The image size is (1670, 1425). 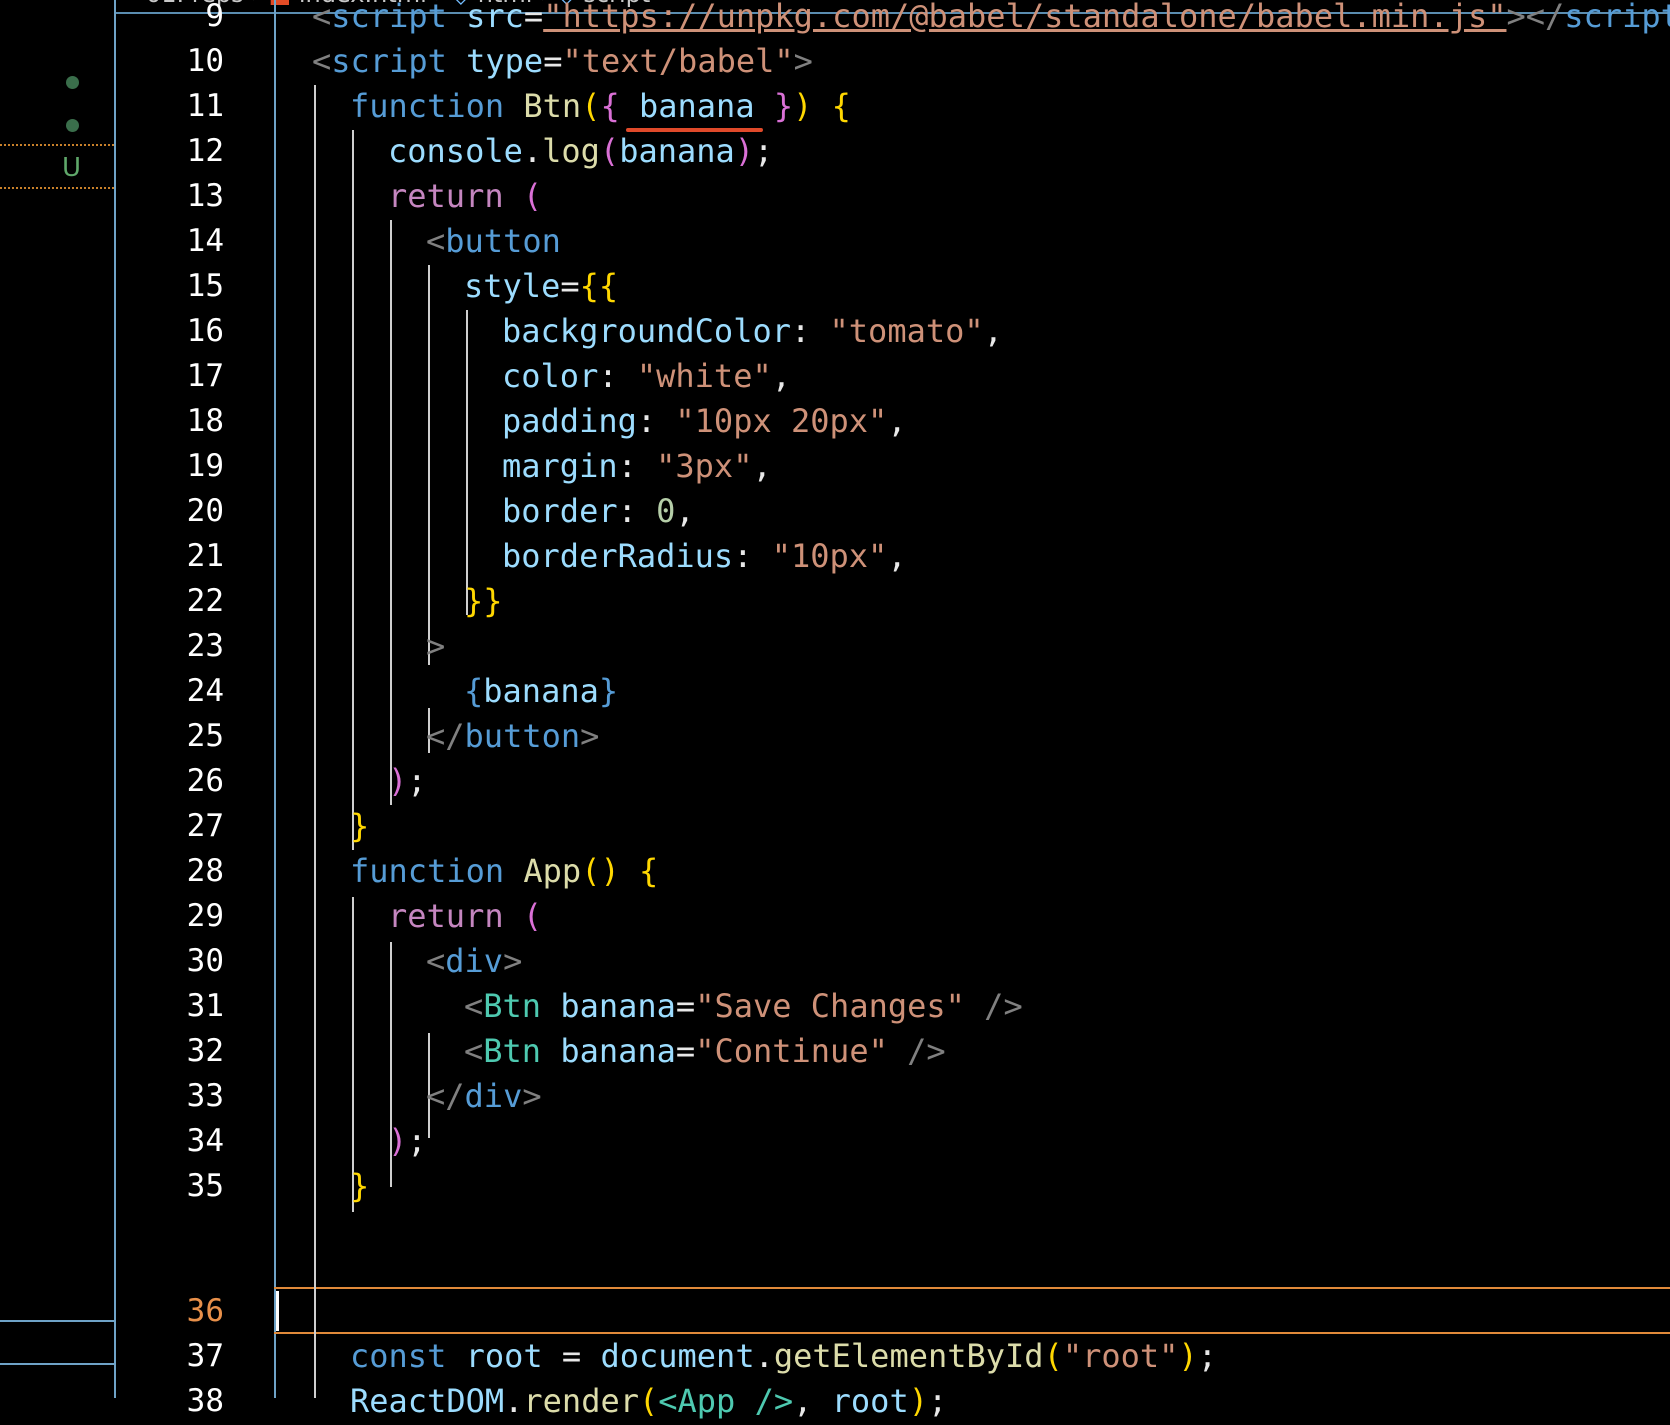 I want to click on code-line: }}, so click(x=483, y=601).